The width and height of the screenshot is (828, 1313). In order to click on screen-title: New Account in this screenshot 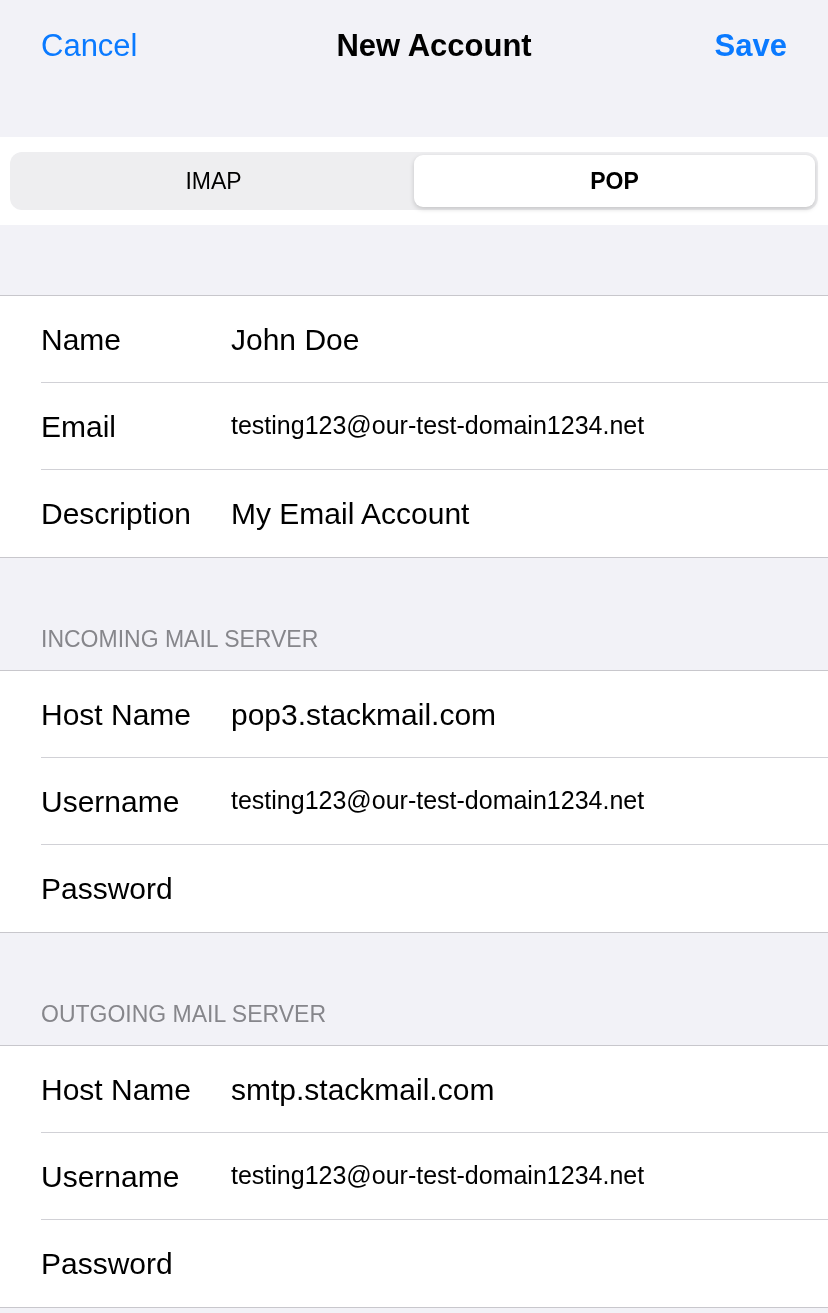, I will do `click(434, 46)`.